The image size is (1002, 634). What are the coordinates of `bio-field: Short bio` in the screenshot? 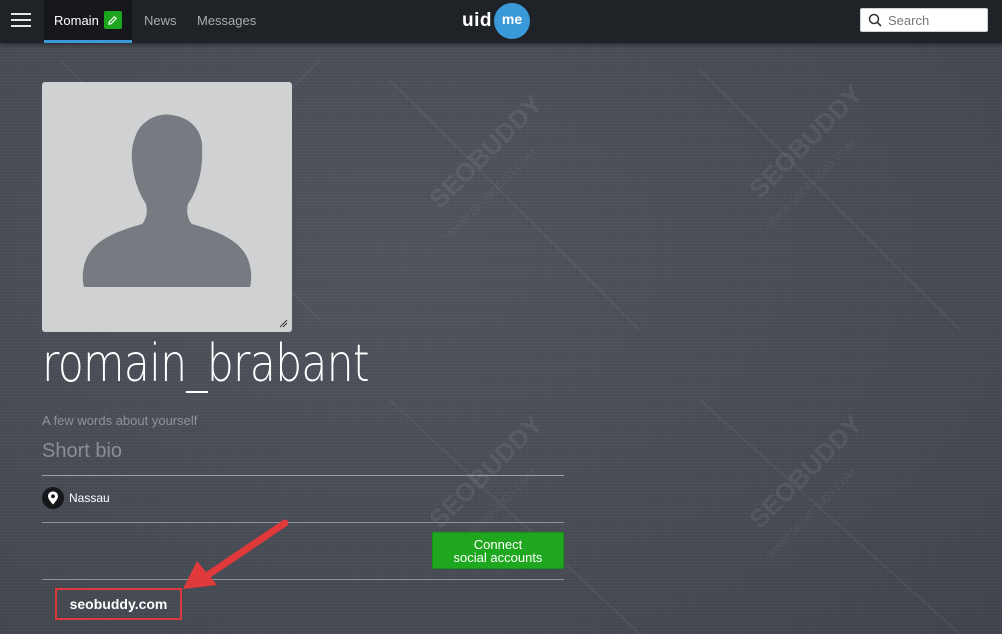 It's located at (303, 457).